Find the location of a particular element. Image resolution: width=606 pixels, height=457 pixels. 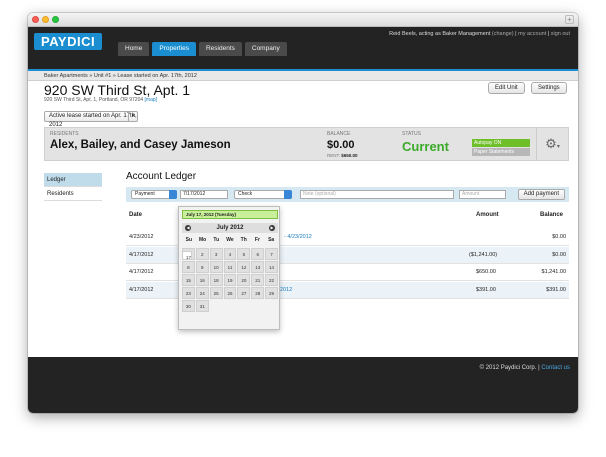

column-date: Date is located at coordinates (136, 215).